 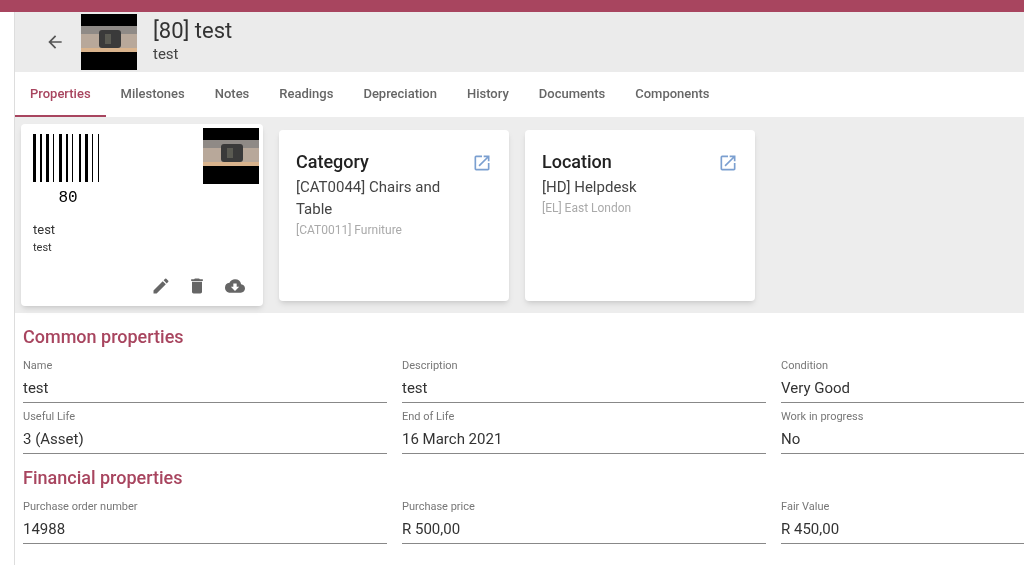 I want to click on field: Work in progress No, so click(x=902, y=431).